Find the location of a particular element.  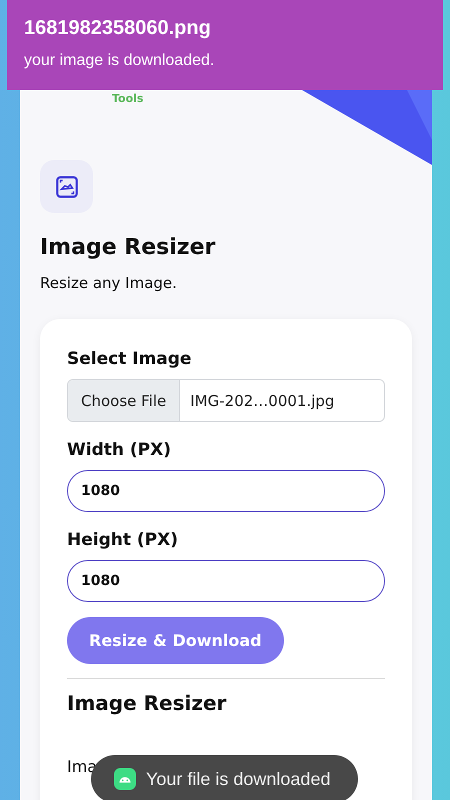

android-icon is located at coordinates (125, 779).